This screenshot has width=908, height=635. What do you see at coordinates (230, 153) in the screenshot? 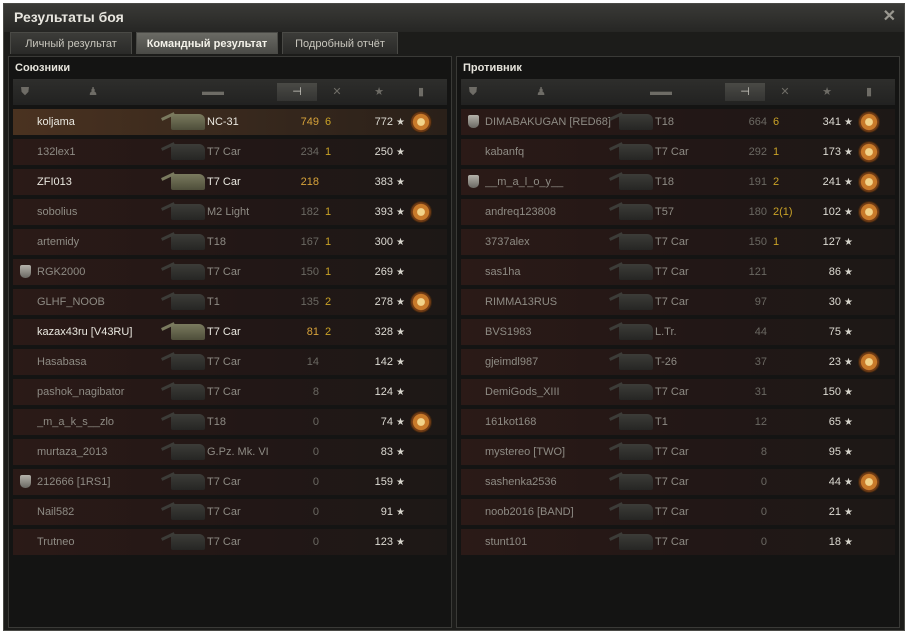
I see `player-row: 132lex1 T7 Car 234 1 250 ★` at bounding box center [230, 153].